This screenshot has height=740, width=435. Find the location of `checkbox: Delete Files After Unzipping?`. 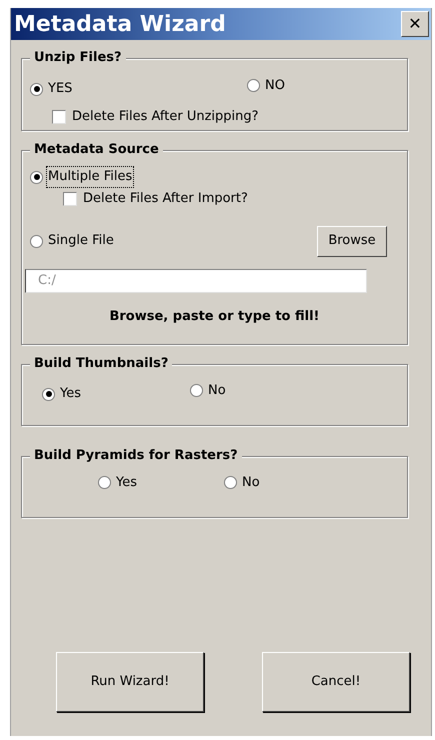

checkbox: Delete Files After Unzipping? is located at coordinates (155, 117).